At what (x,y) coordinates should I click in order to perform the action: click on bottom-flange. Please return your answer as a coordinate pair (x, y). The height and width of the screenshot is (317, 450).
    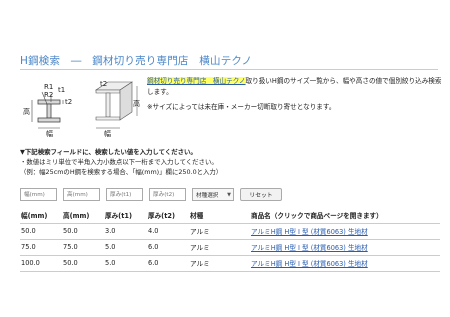
    Looking at the image, I should click on (49, 120).